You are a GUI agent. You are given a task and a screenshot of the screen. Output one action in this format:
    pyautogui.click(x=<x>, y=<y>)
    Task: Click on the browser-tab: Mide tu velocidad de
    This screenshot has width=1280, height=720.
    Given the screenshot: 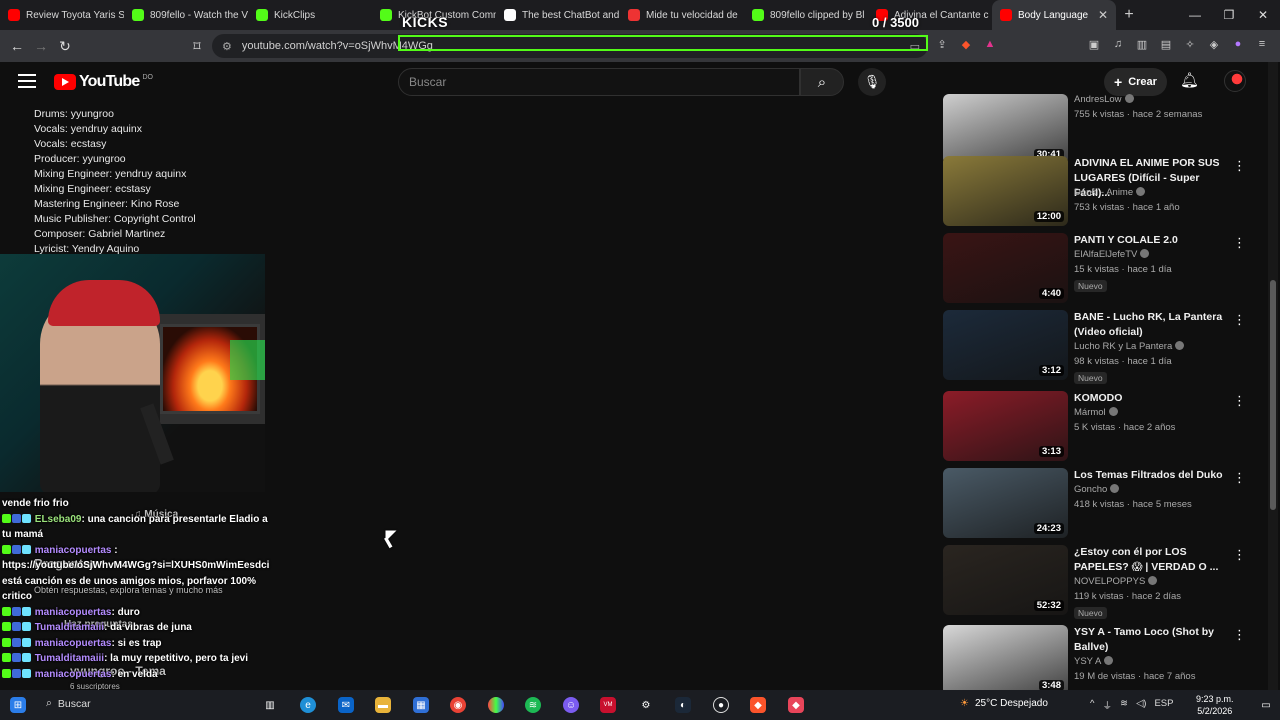 What is the action you would take?
    pyautogui.click(x=682, y=15)
    